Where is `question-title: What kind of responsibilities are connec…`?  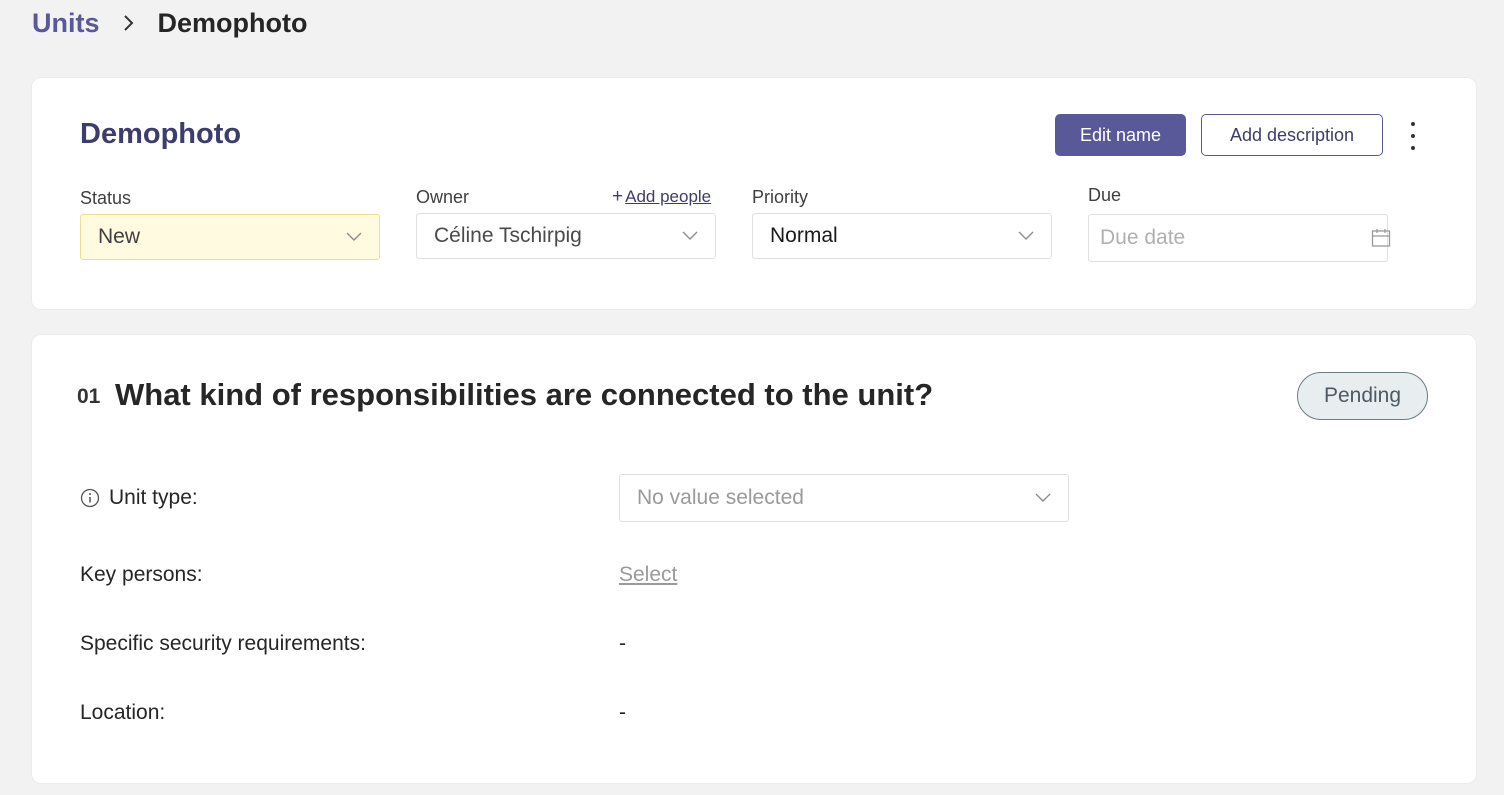 question-title: What kind of responsibilities are connec… is located at coordinates (524, 394).